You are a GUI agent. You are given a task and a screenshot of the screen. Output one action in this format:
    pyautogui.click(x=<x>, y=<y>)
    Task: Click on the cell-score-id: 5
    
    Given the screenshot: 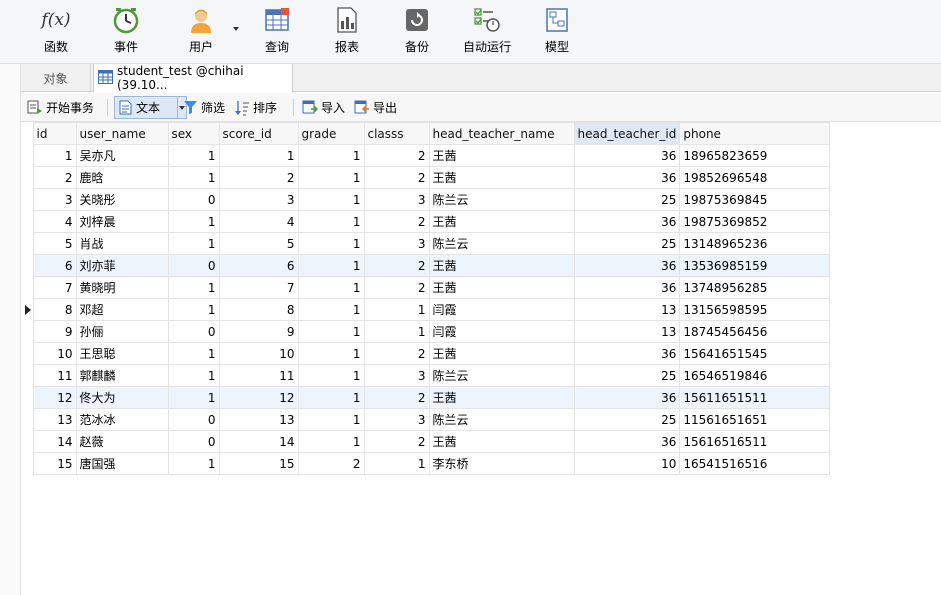 What is the action you would take?
    pyautogui.click(x=258, y=243)
    